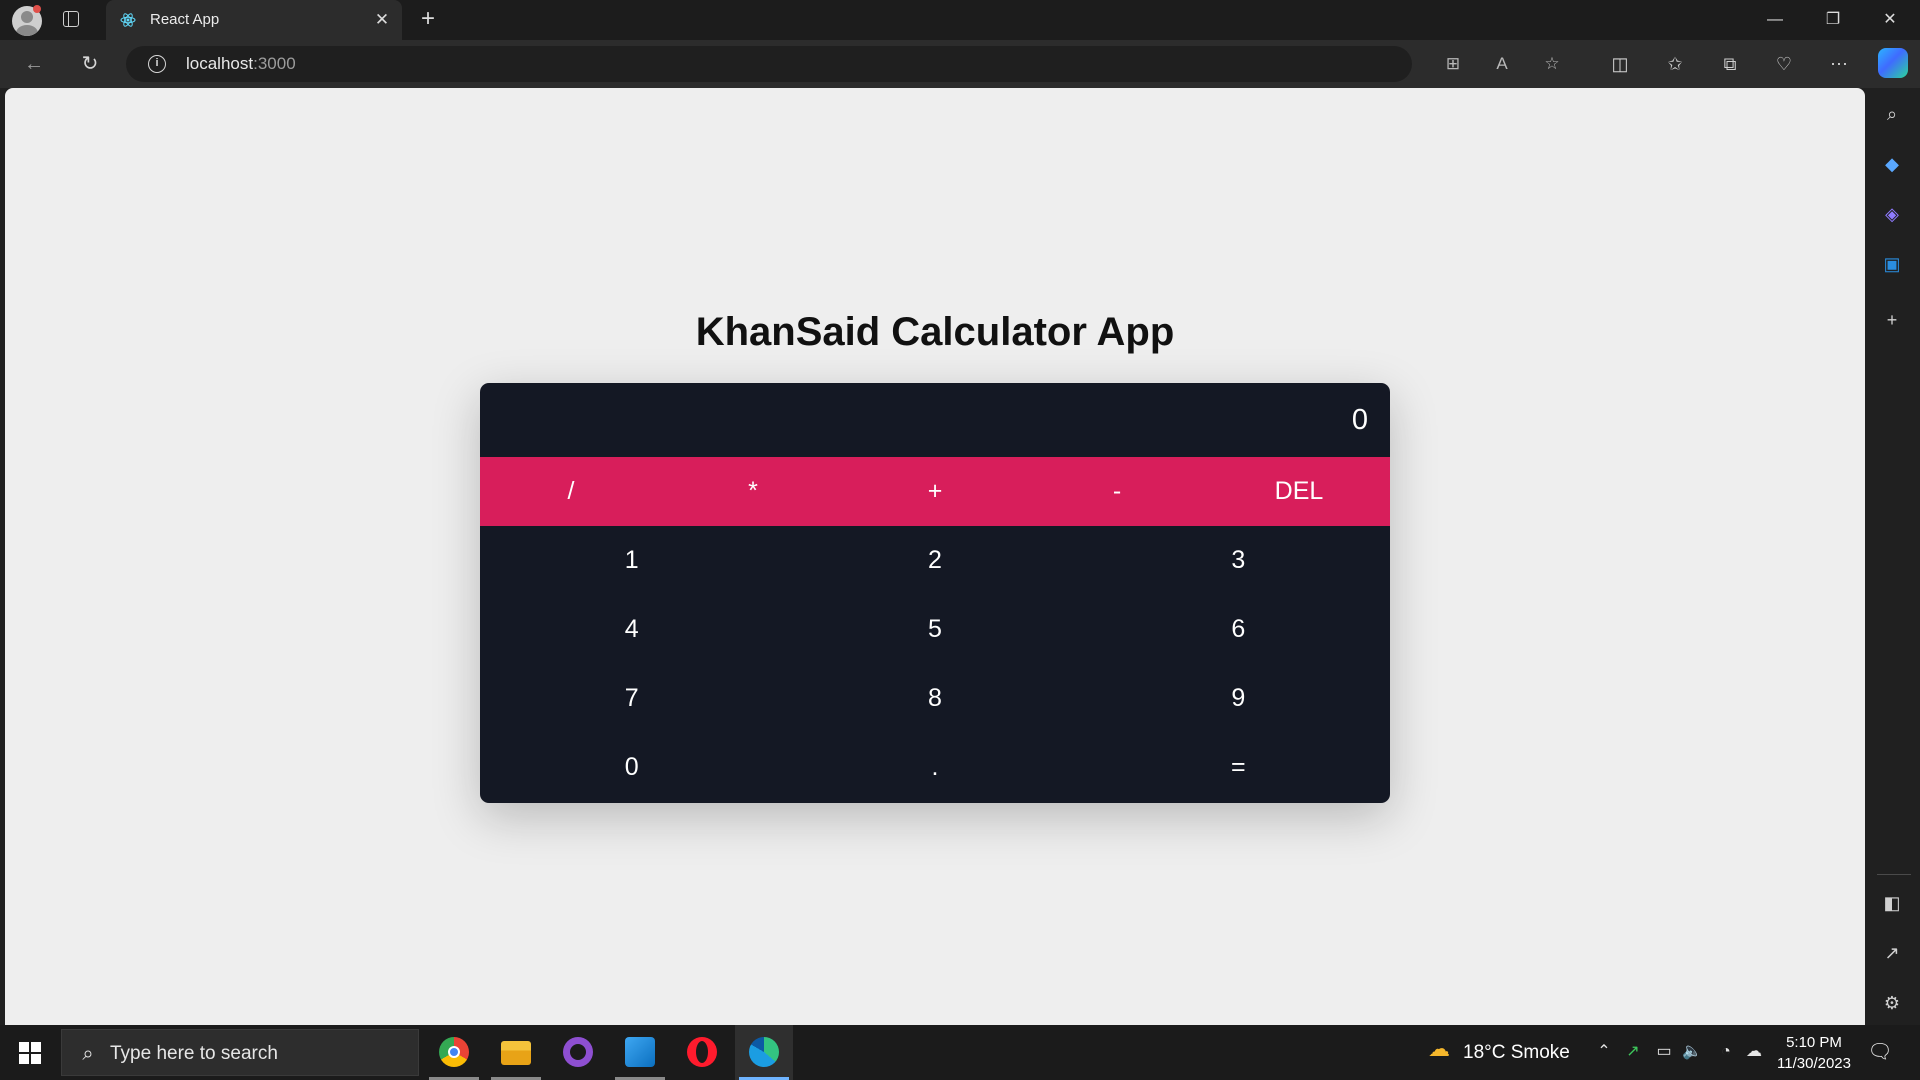 This screenshot has width=1920, height=1080. What do you see at coordinates (1892, 903) in the screenshot?
I see `hide-sidebar-icon: ◧` at bounding box center [1892, 903].